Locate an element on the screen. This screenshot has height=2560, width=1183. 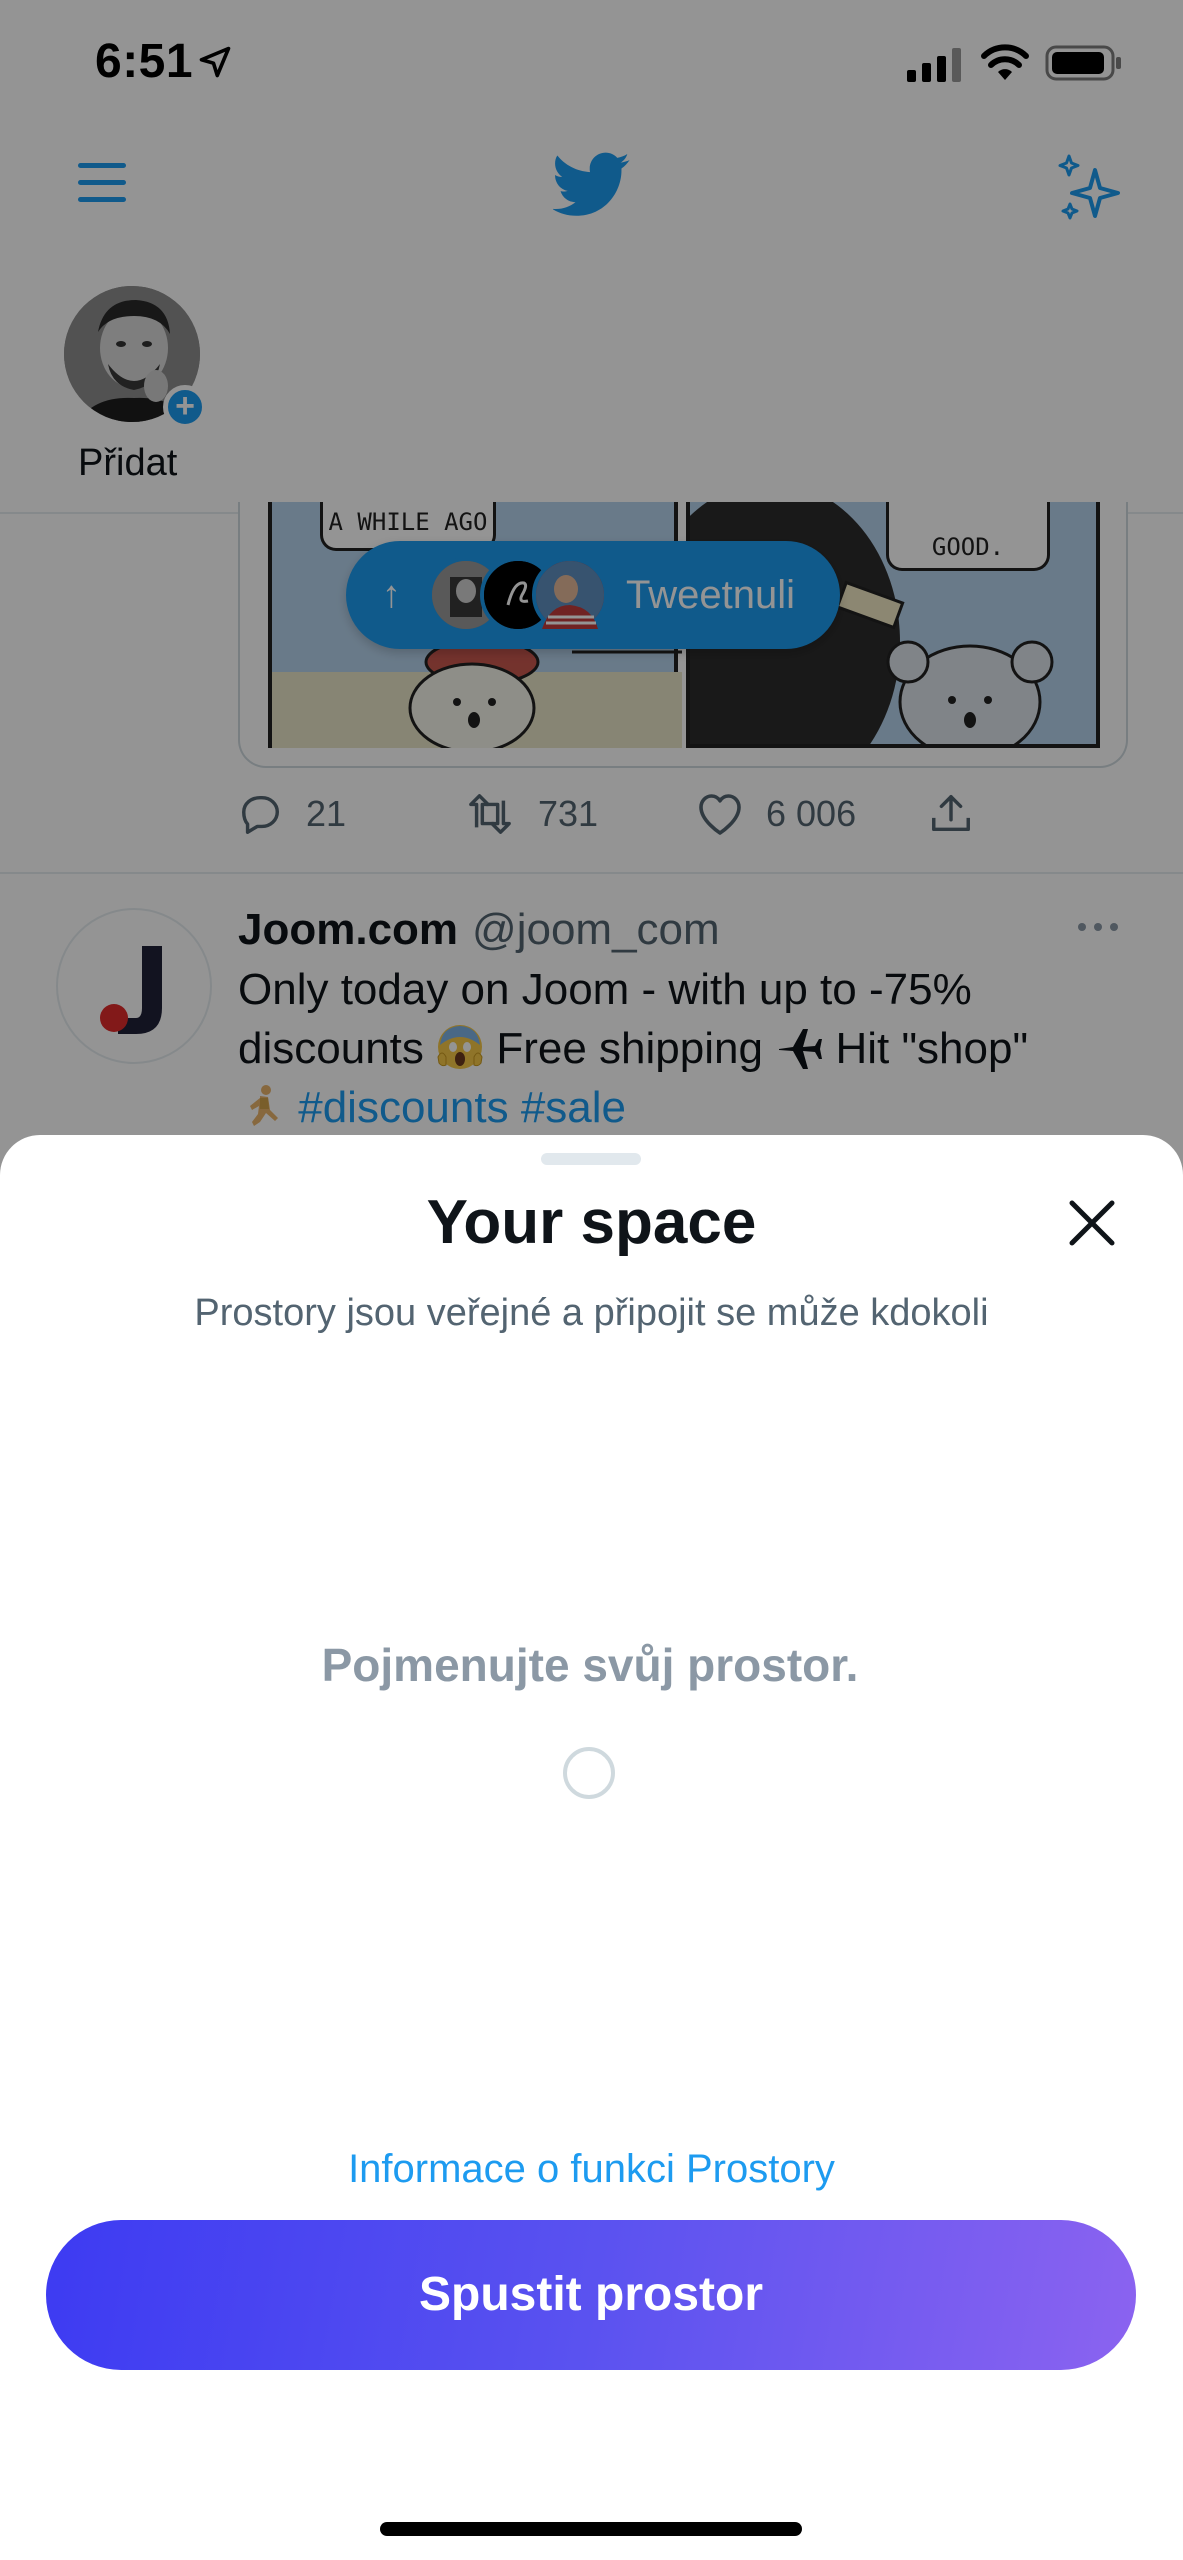
start-space-button: Spustit prostor is located at coordinates (591, 2295).